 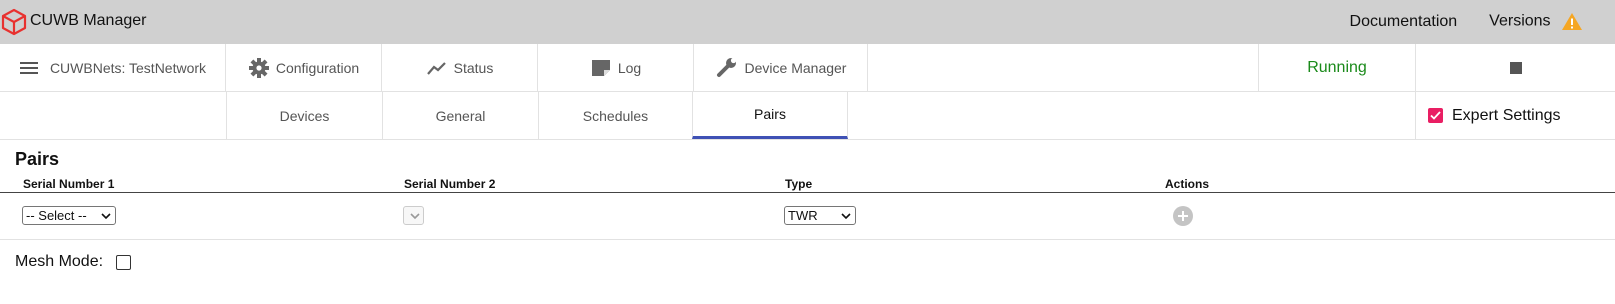 What do you see at coordinates (88, 20) in the screenshot?
I see `app-title: CUWB Manager` at bounding box center [88, 20].